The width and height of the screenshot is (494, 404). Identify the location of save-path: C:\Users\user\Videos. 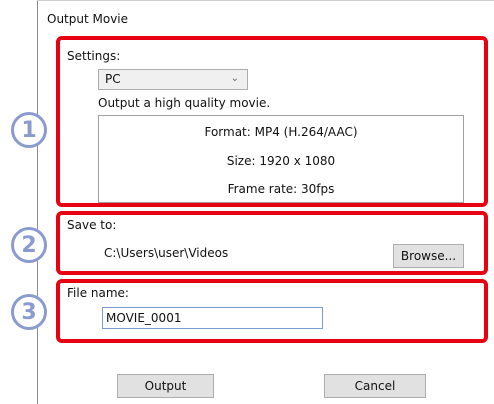
(166, 253).